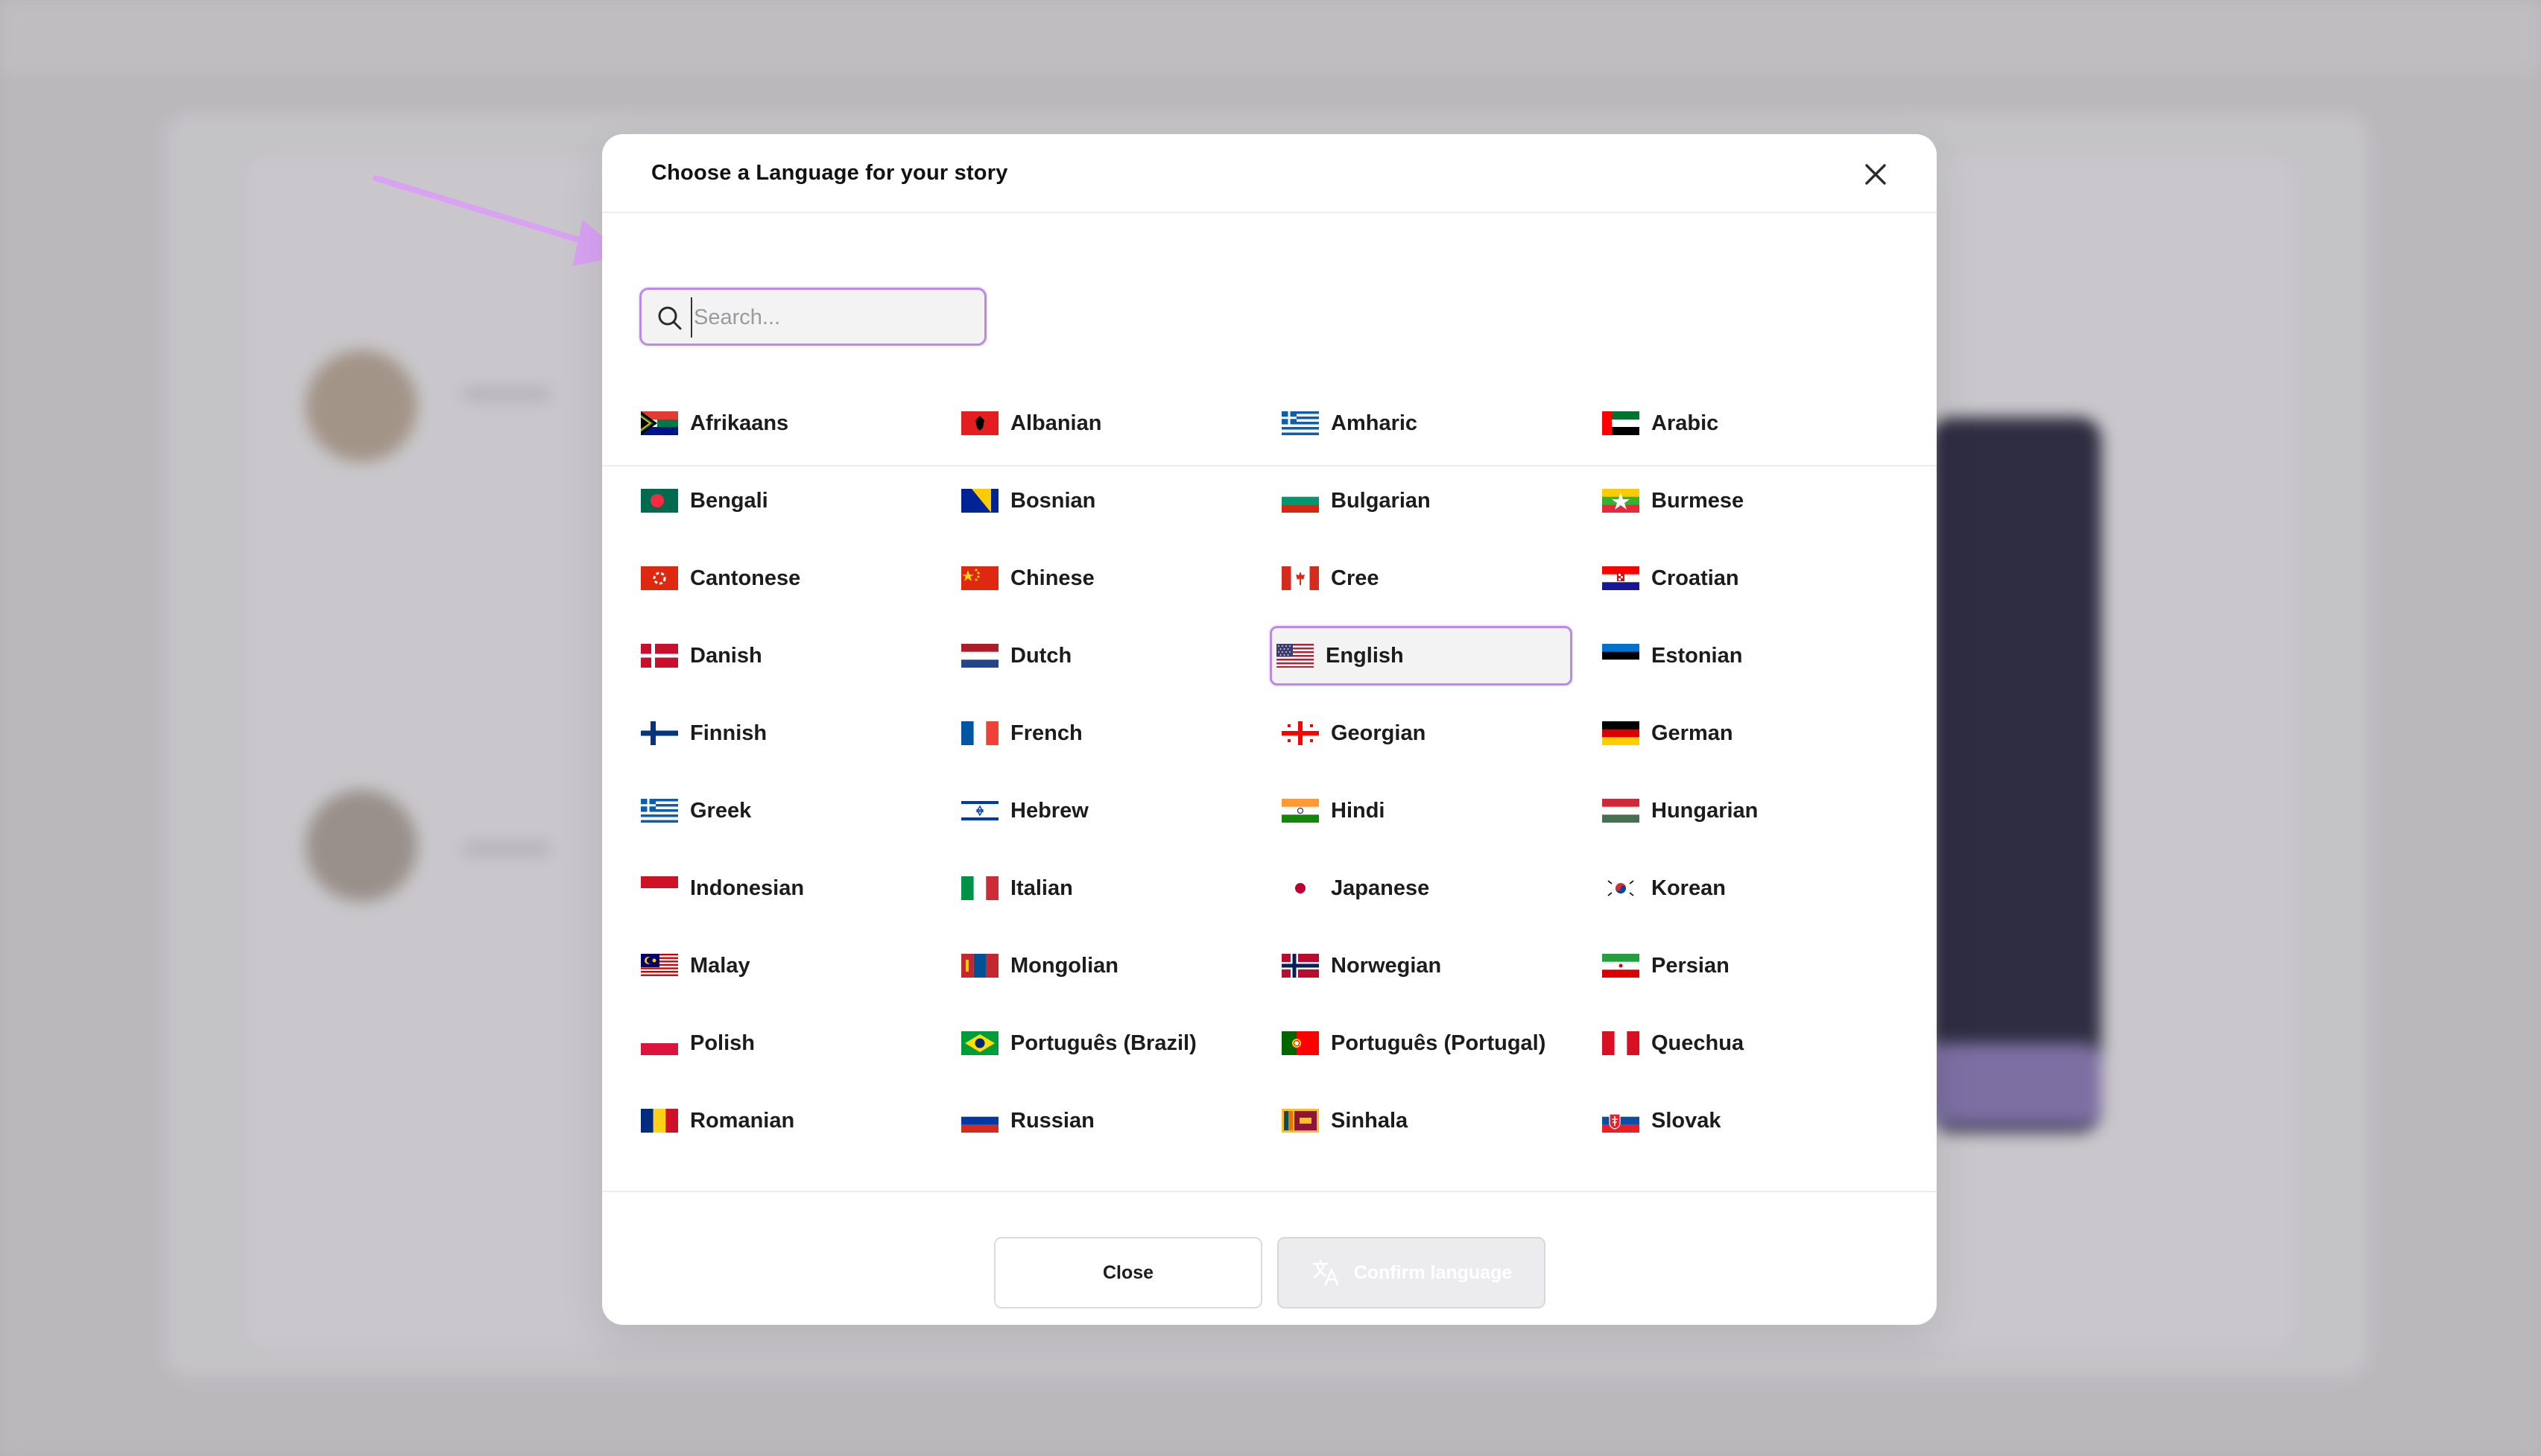 This screenshot has height=1456, width=2541. I want to click on language-option: Persian, so click(1739, 966).